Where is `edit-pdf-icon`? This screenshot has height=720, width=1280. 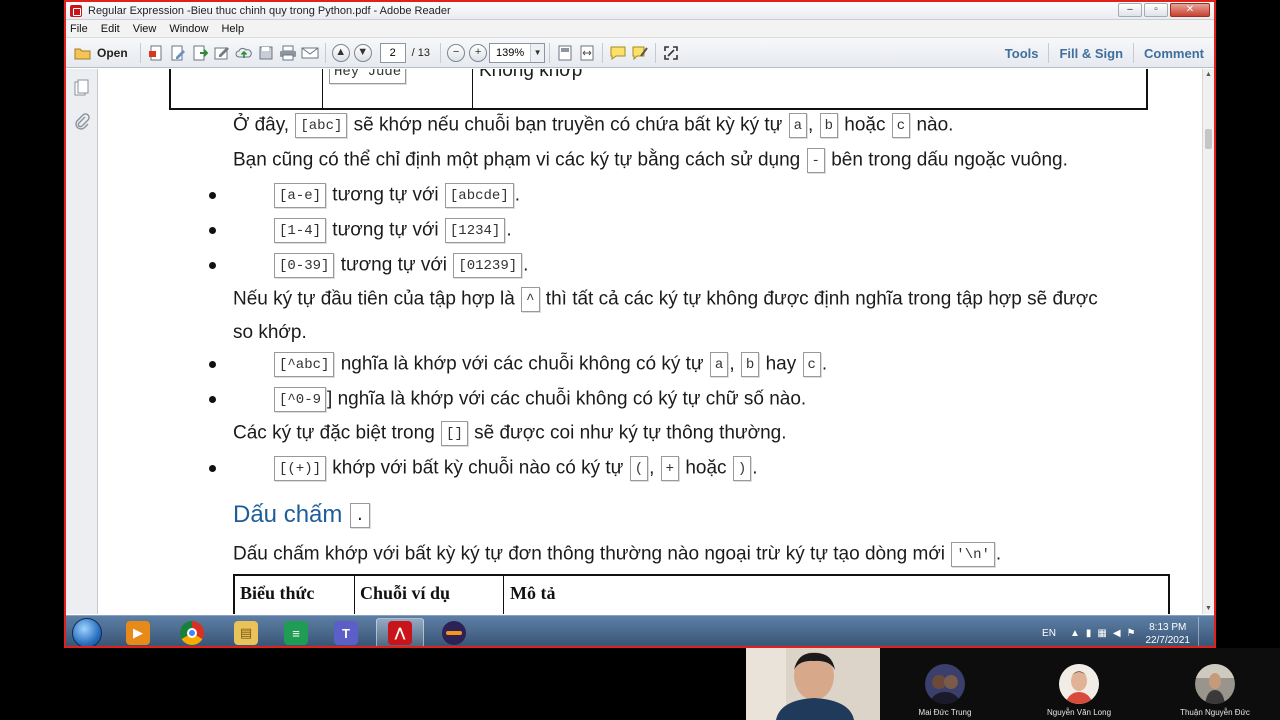
edit-pdf-icon is located at coordinates (178, 53).